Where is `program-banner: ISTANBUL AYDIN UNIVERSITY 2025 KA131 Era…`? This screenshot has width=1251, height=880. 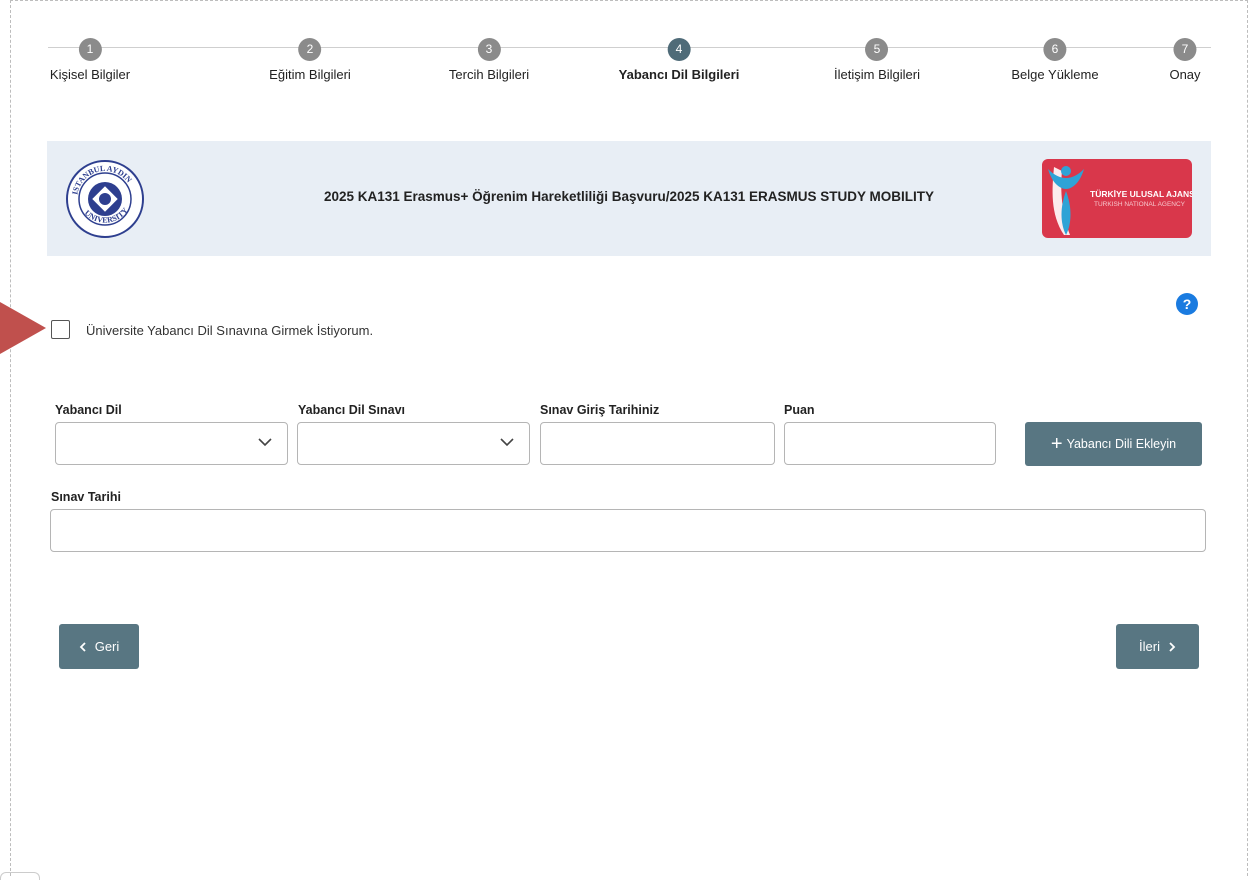
program-banner: ISTANBUL AYDIN UNIVERSITY 2025 KA131 Era… is located at coordinates (629, 198).